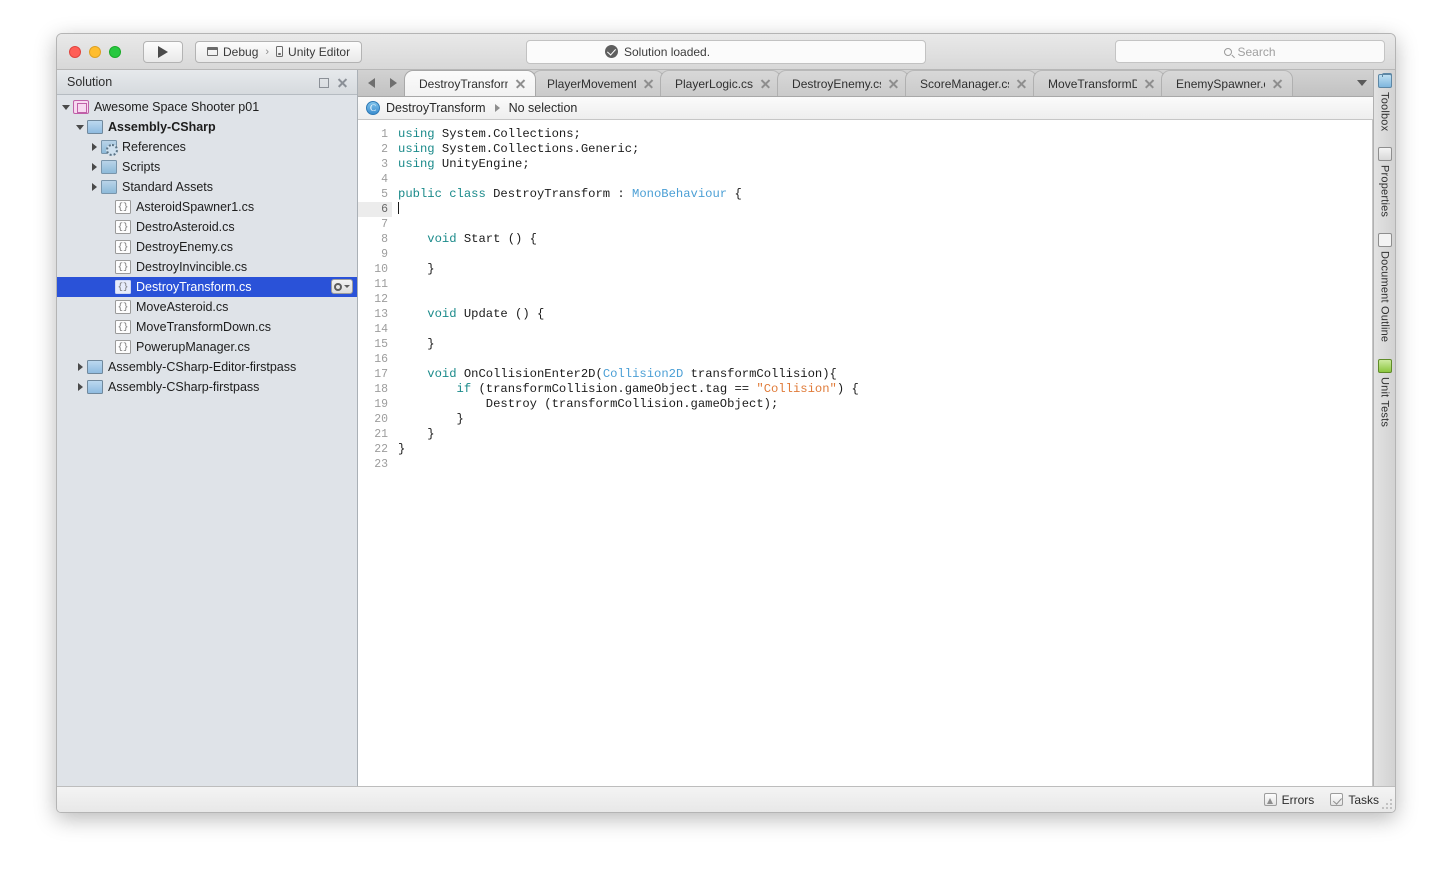 The image size is (1452, 885). I want to click on editor-tab-label: ScoreManager.cs, so click(965, 83).